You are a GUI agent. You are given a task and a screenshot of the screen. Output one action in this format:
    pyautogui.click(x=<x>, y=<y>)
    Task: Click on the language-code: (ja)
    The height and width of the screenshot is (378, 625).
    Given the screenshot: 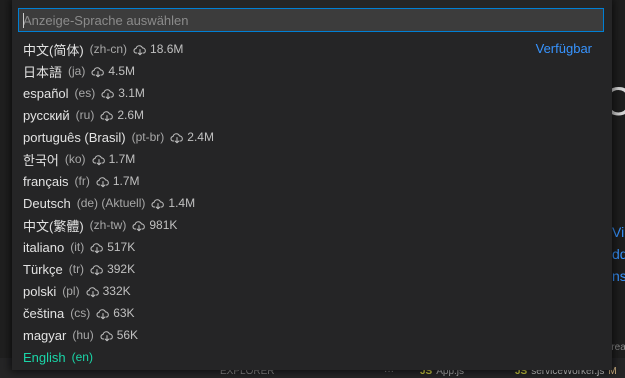 What is the action you would take?
    pyautogui.click(x=77, y=71)
    